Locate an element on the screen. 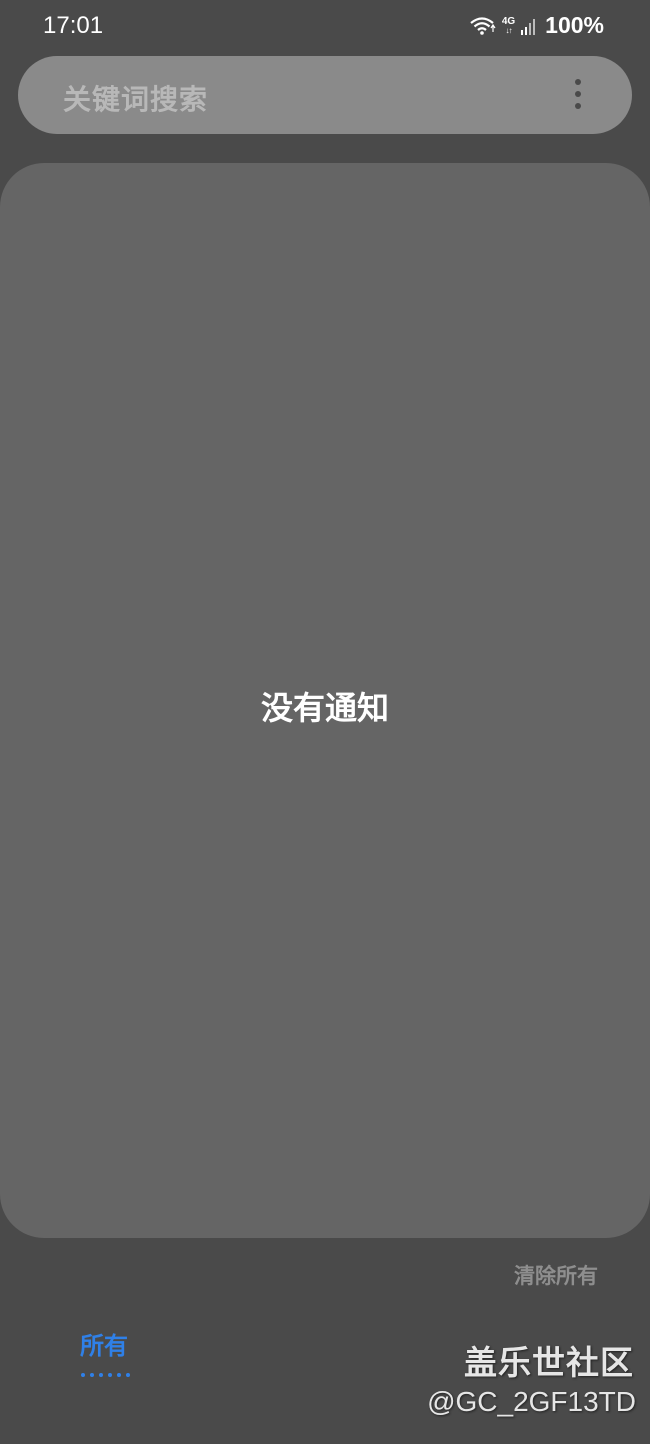  battery-level: 100% is located at coordinates (574, 25).